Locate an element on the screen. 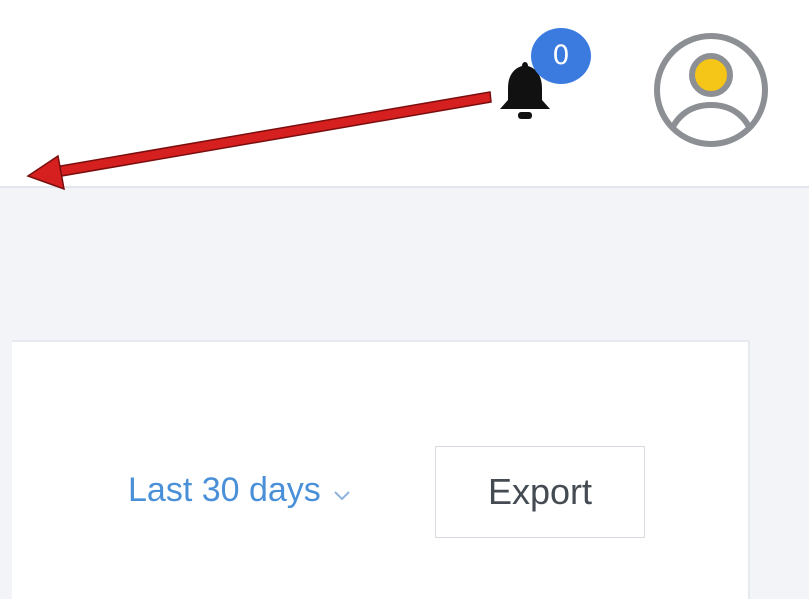 This screenshot has height=599, width=809. notification-count-badge: 0 is located at coordinates (561, 56).